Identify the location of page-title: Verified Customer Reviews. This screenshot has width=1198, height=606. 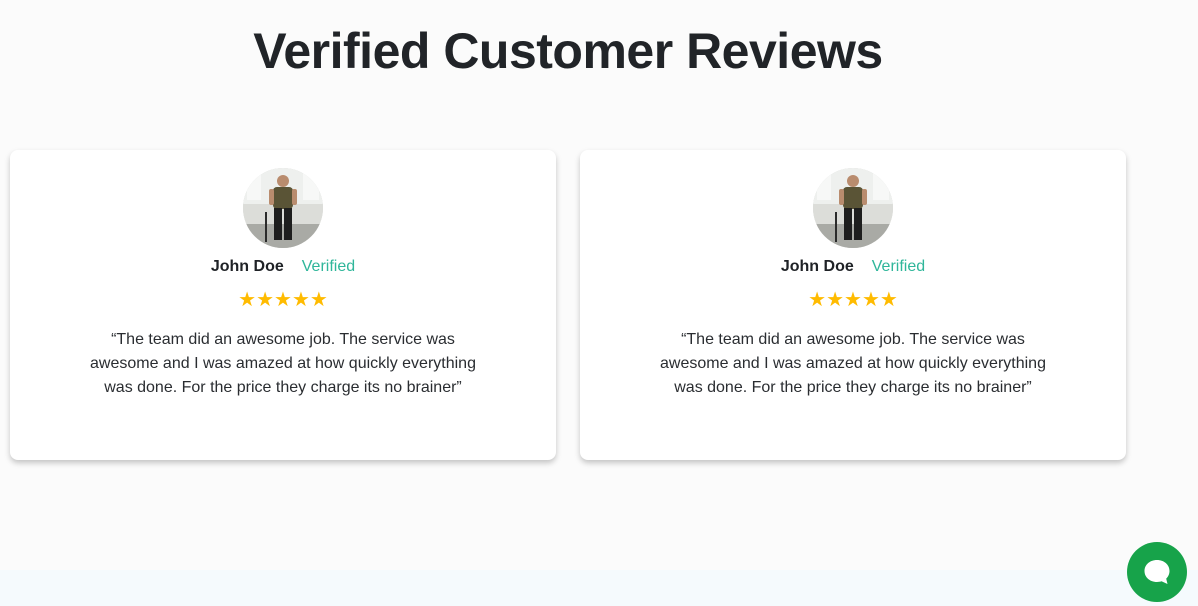
(568, 51).